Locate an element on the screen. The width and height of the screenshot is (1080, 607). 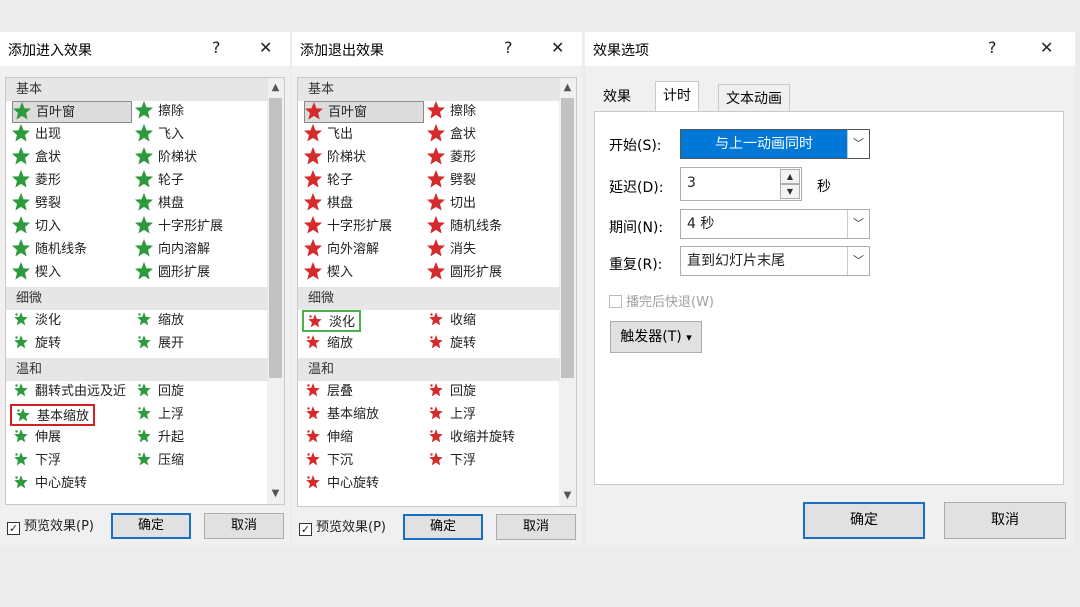
entrance-scrollbar: ▲ ▼ is located at coordinates (275, 291).